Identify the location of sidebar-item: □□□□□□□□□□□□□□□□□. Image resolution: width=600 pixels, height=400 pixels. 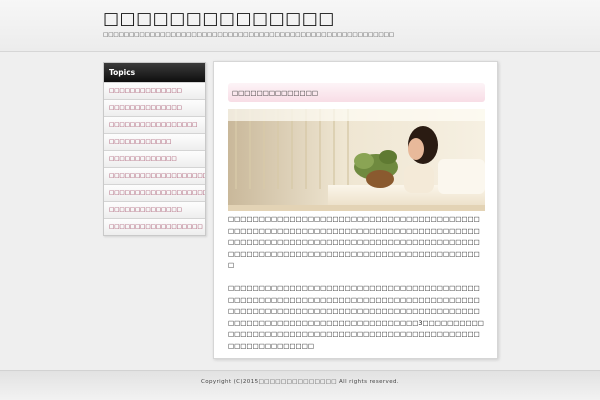
(154, 124).